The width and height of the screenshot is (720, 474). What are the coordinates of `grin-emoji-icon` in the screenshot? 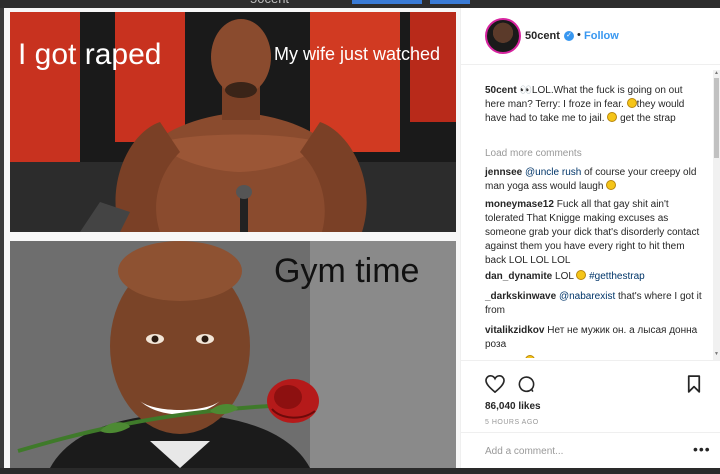 It's located at (611, 185).